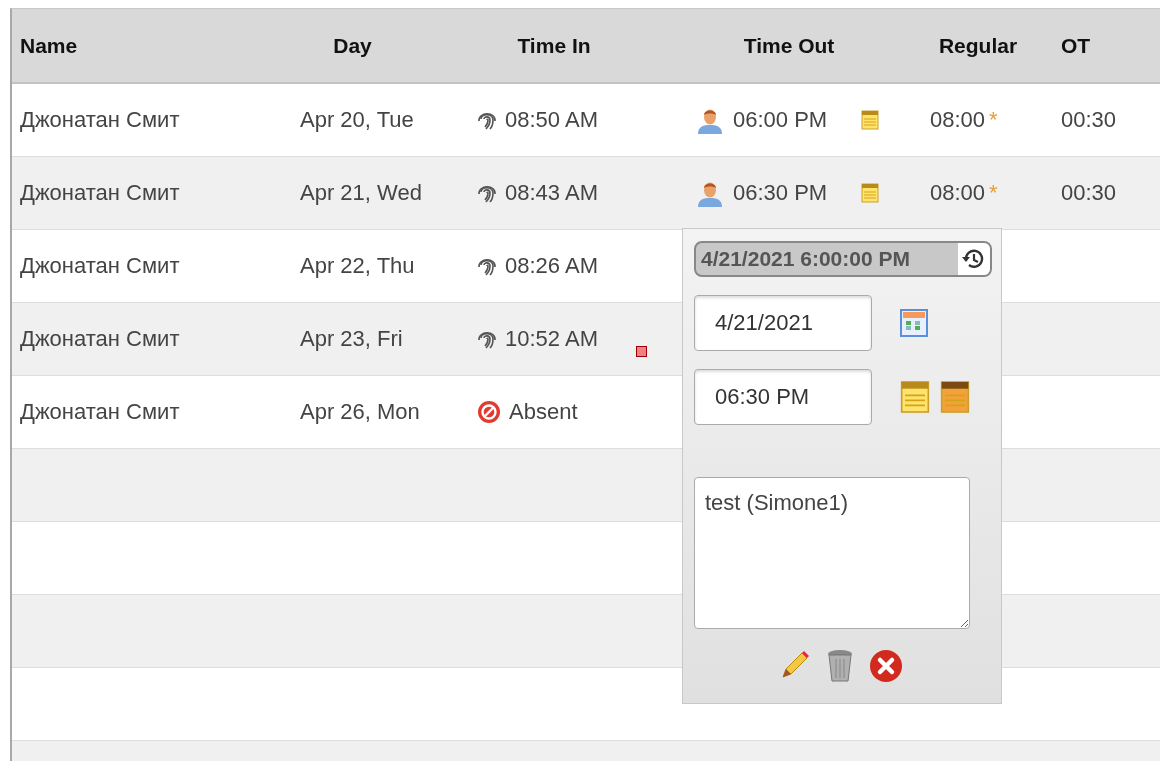 This screenshot has height=761, width=1160. I want to click on time-text: 06:30 PM, so click(780, 193).